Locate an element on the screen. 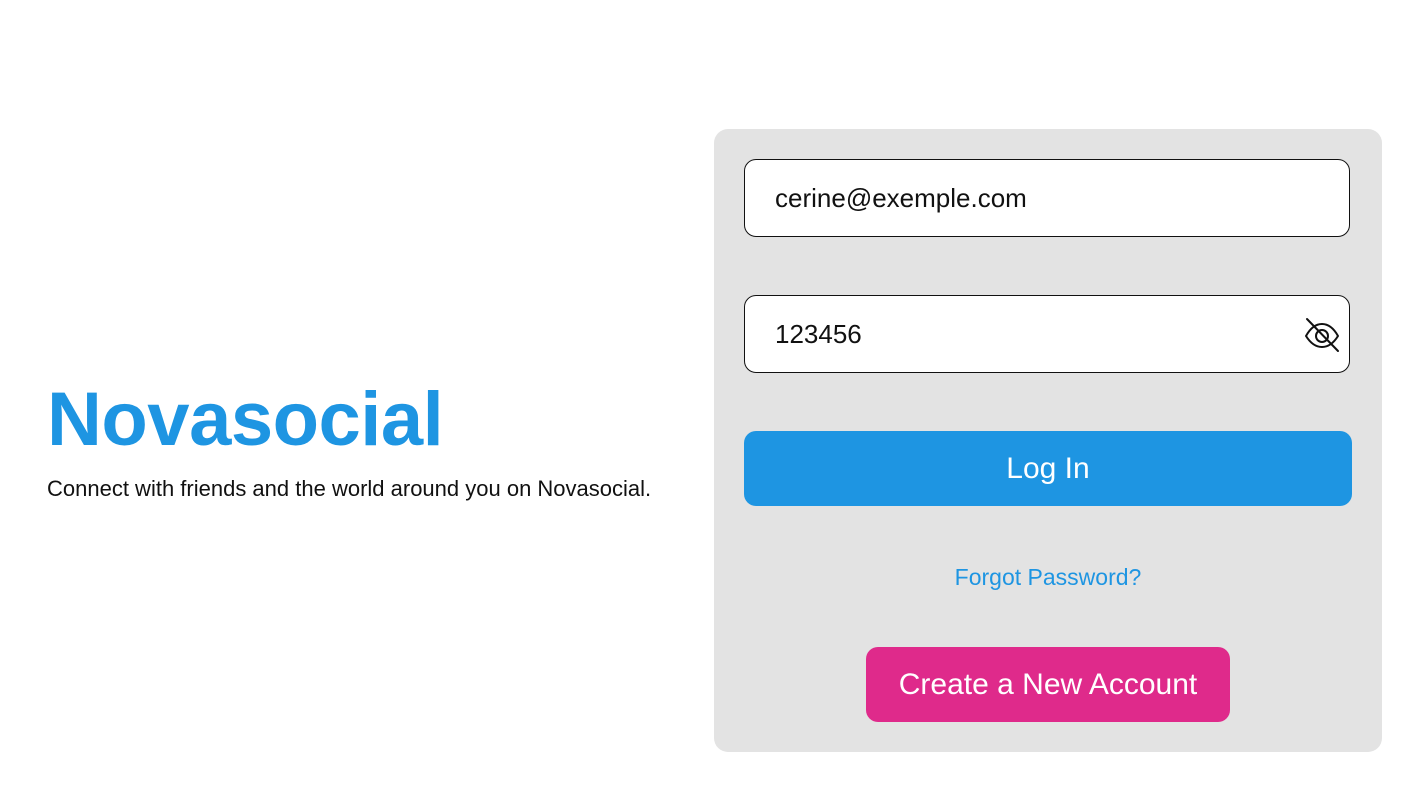 The image size is (1419, 803). email-field-container is located at coordinates (1047, 198).